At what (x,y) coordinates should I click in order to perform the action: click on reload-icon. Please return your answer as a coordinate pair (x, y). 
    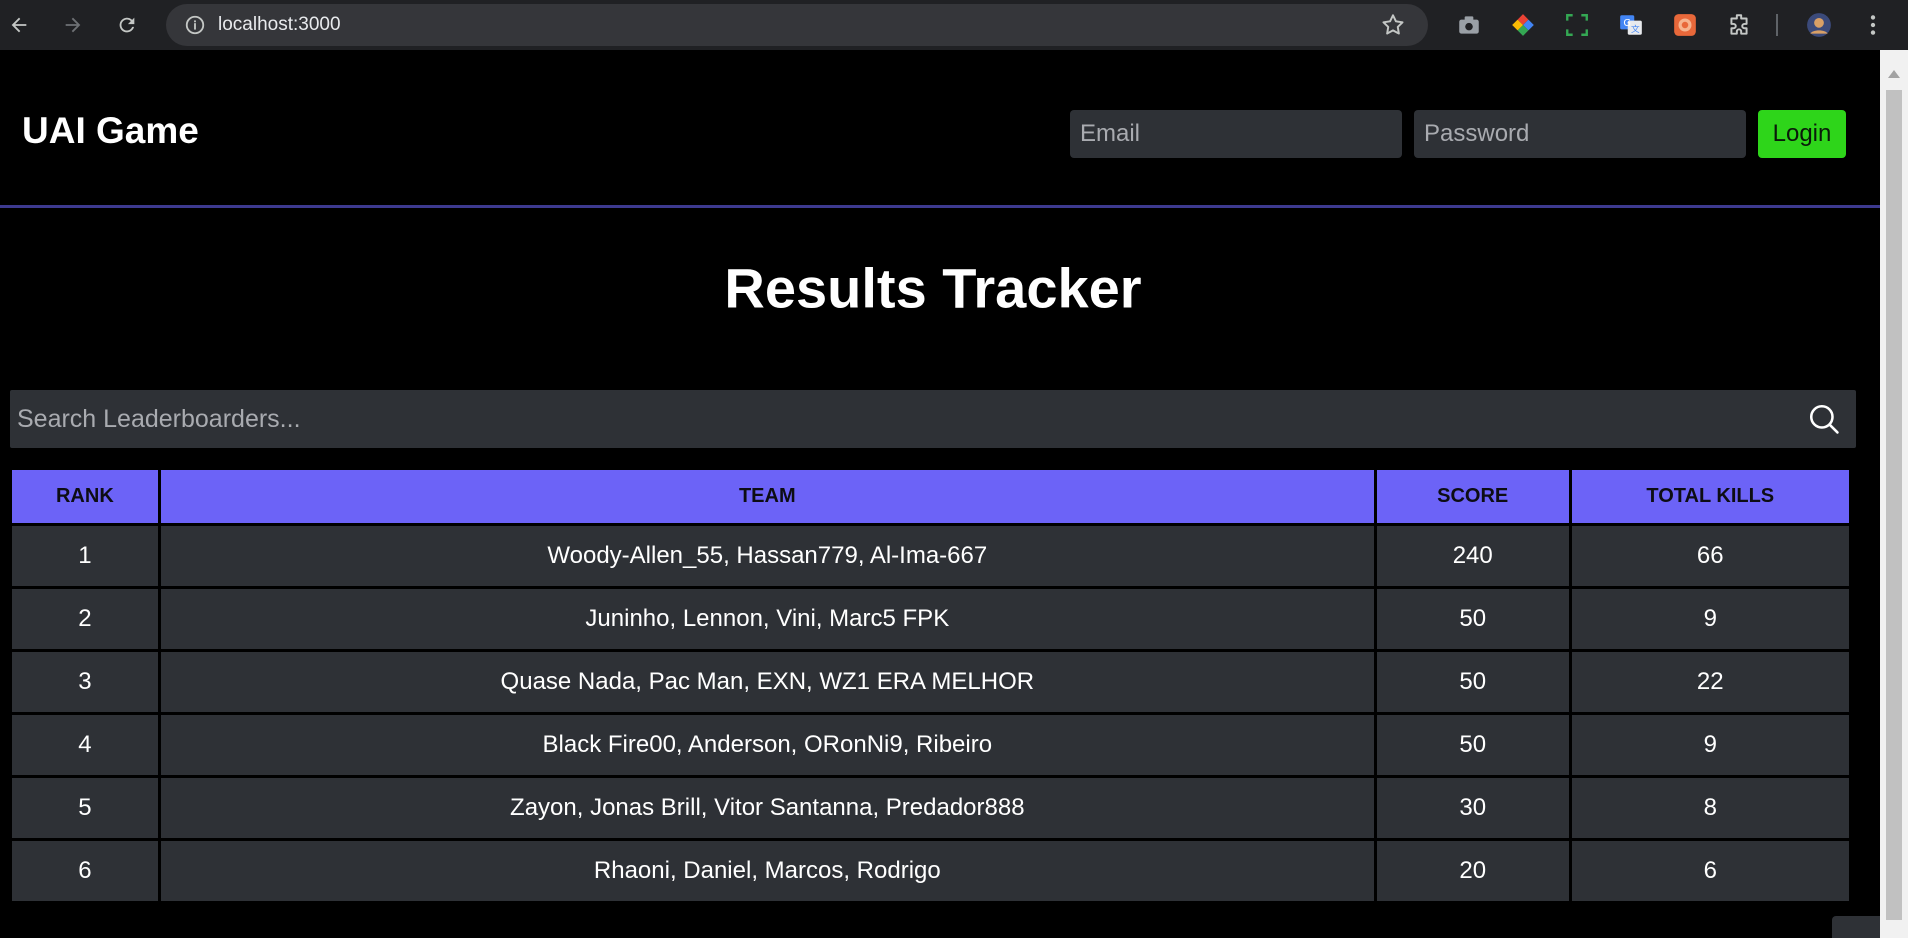
    Looking at the image, I should click on (127, 25).